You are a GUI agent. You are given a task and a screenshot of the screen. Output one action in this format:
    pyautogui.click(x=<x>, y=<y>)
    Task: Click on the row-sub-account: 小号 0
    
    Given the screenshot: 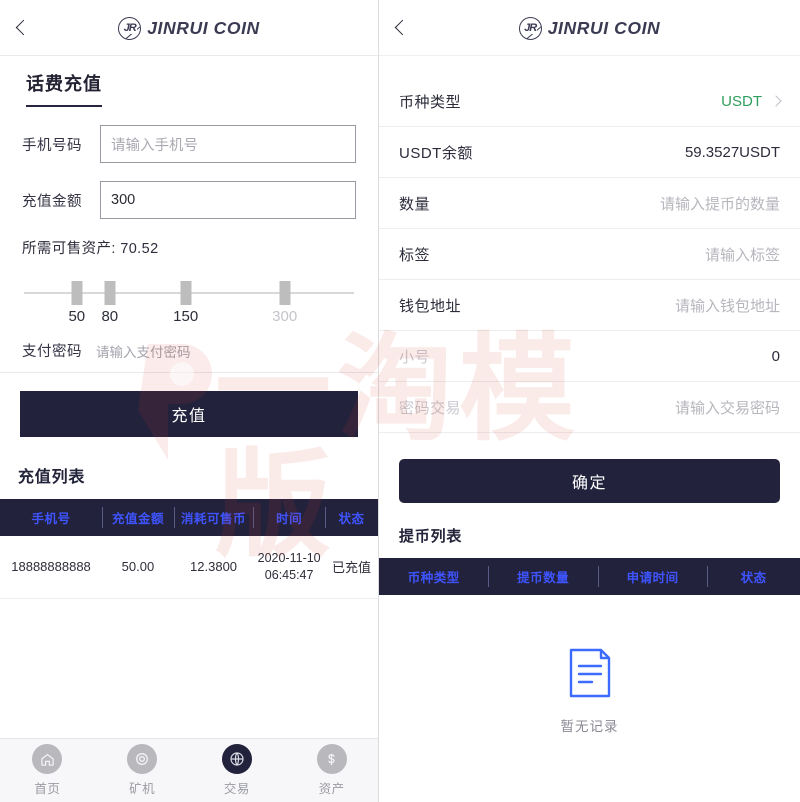 What is the action you would take?
    pyautogui.click(x=589, y=356)
    